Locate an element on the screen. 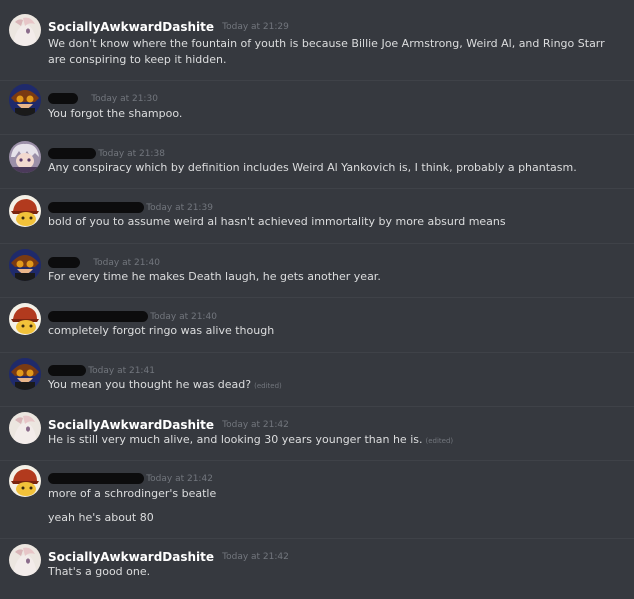  message-timestamp: Today at 21:39 is located at coordinates (179, 208).